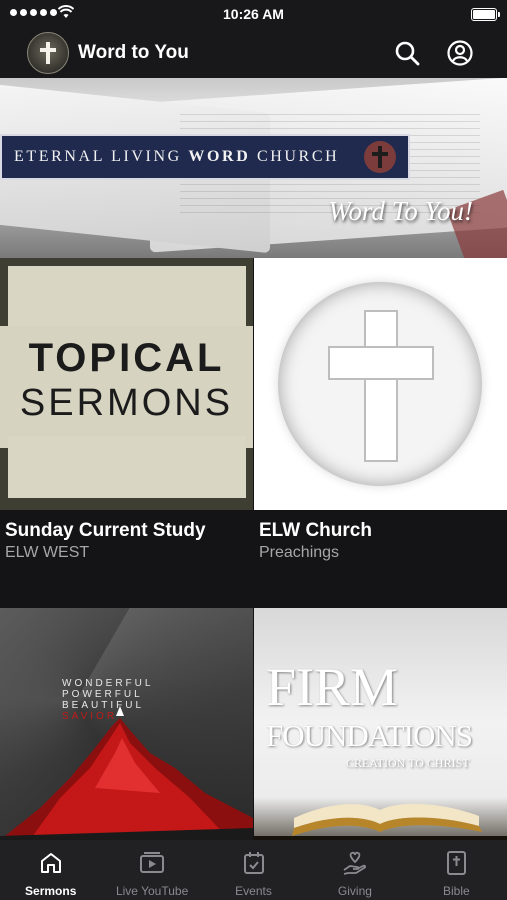  What do you see at coordinates (332, 687) in the screenshot?
I see `artwork-text: FIRM` at bounding box center [332, 687].